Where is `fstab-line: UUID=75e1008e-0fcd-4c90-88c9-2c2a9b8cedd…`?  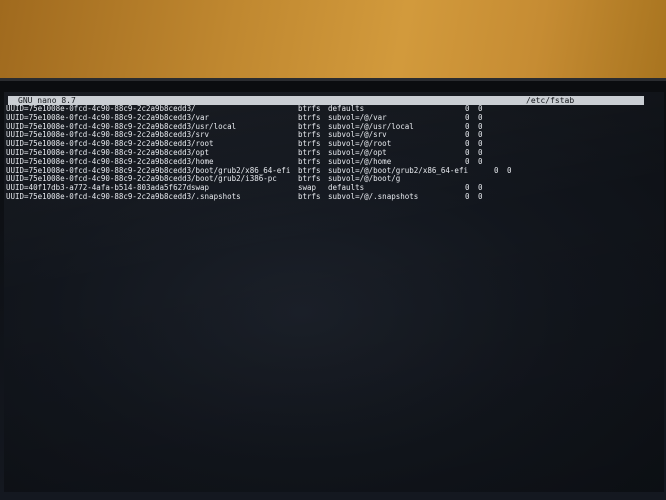
fstab-line: UUID=75e1008e-0fcd-4c90-88c9-2c2a9b8cedd… is located at coordinates (326, 196).